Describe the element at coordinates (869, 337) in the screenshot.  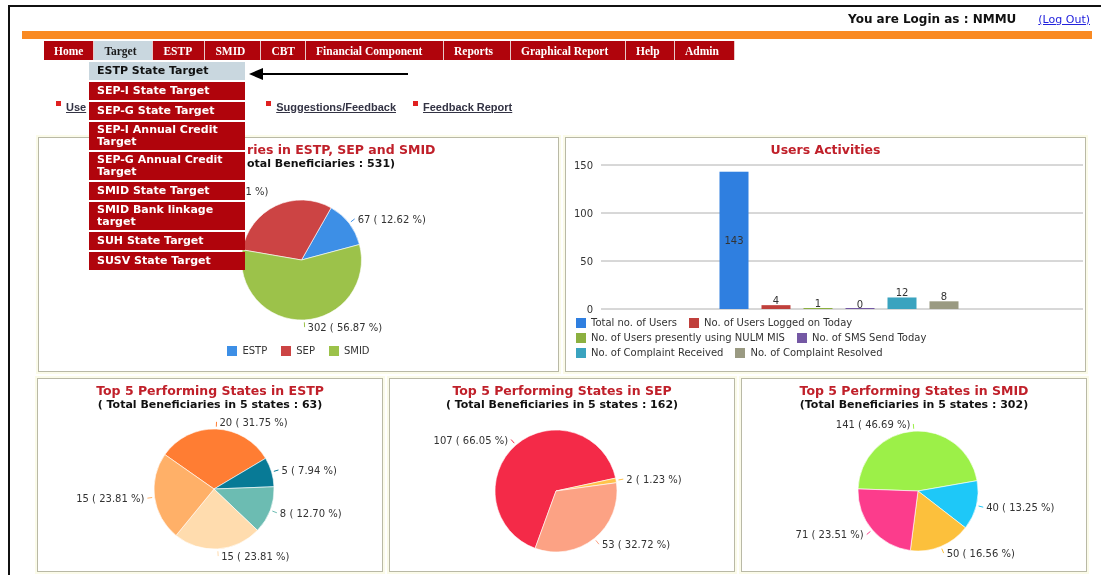
I see `legend-label: No. of SMS Send Today` at that location.